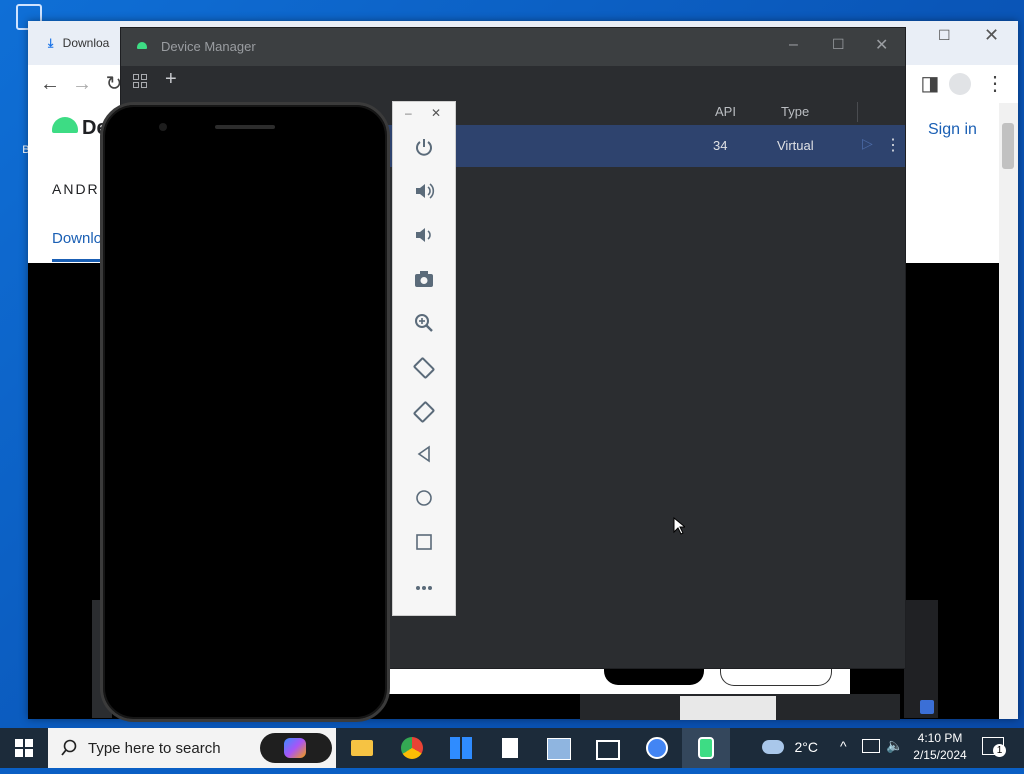 This screenshot has height=774, width=1024. Describe the element at coordinates (513, 83) in the screenshot. I see `dm-toolbar: +` at that location.